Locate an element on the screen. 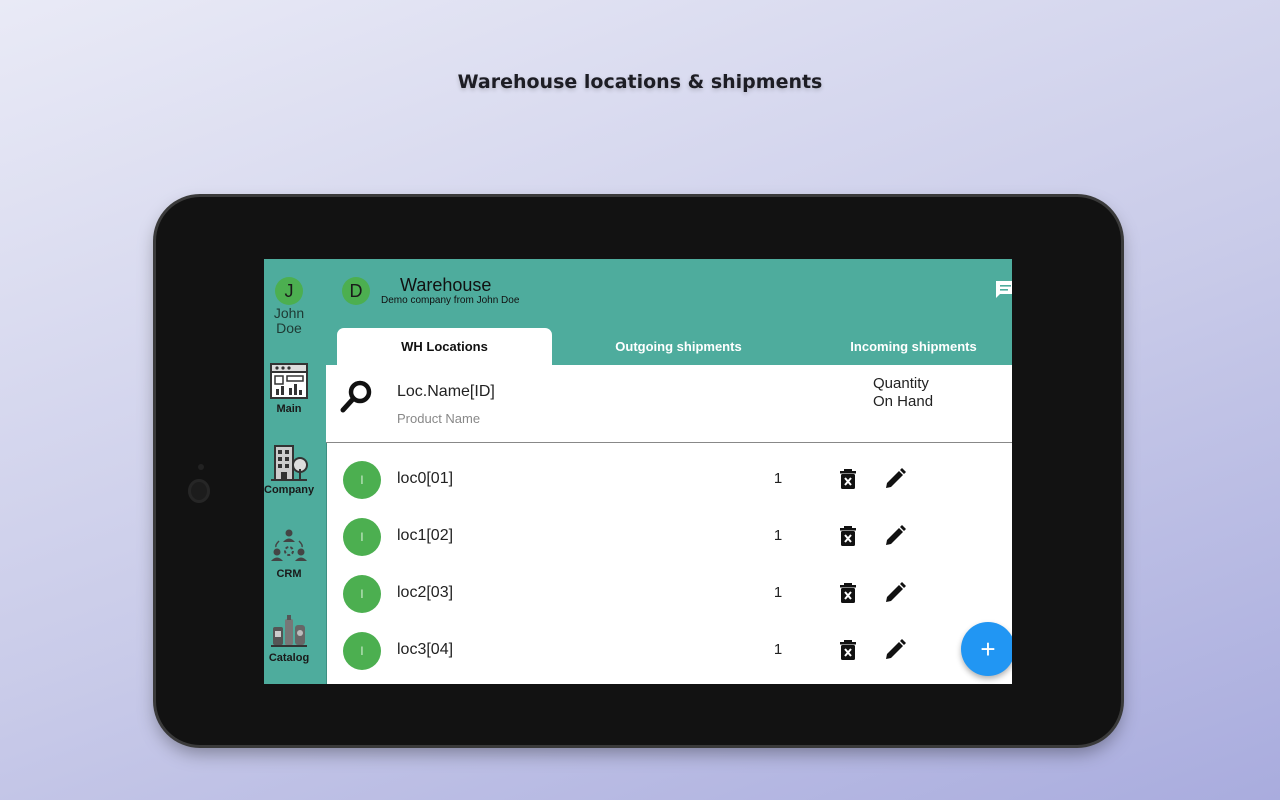  people-icon is located at coordinates (289, 545).